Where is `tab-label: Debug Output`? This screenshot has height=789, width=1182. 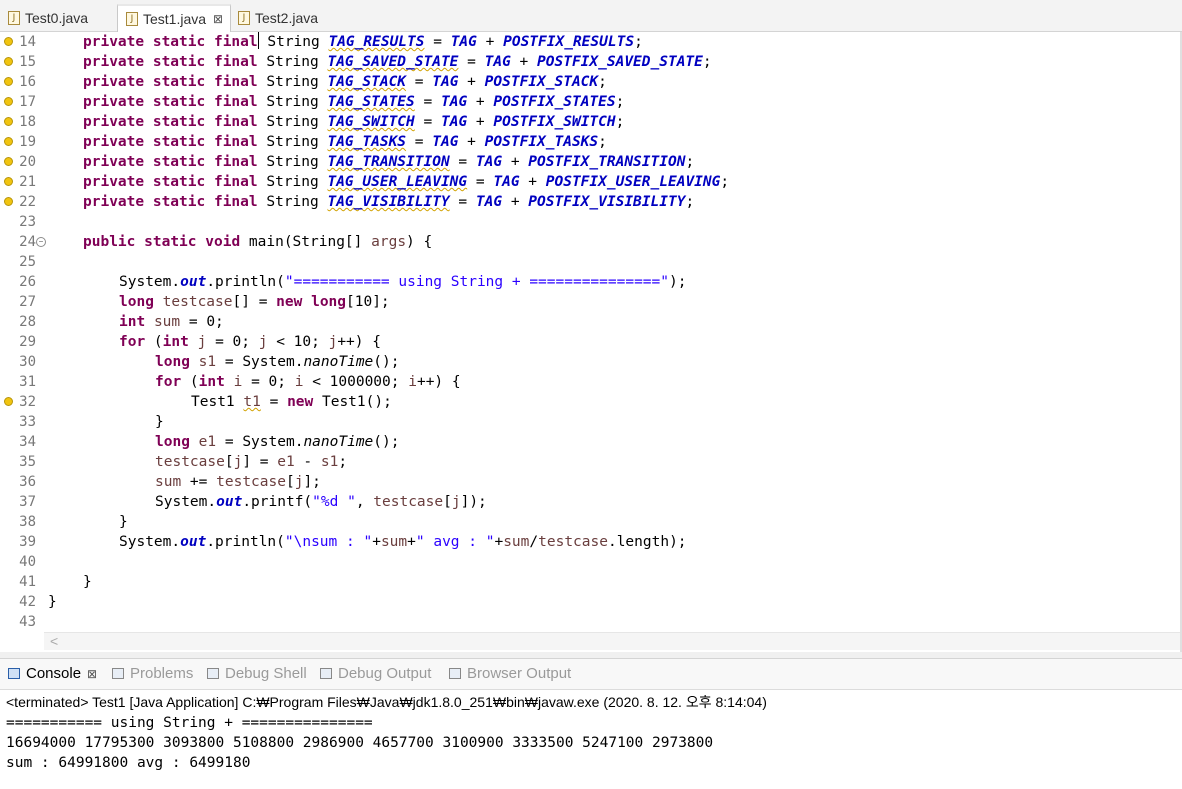
tab-label: Debug Output is located at coordinates (385, 673).